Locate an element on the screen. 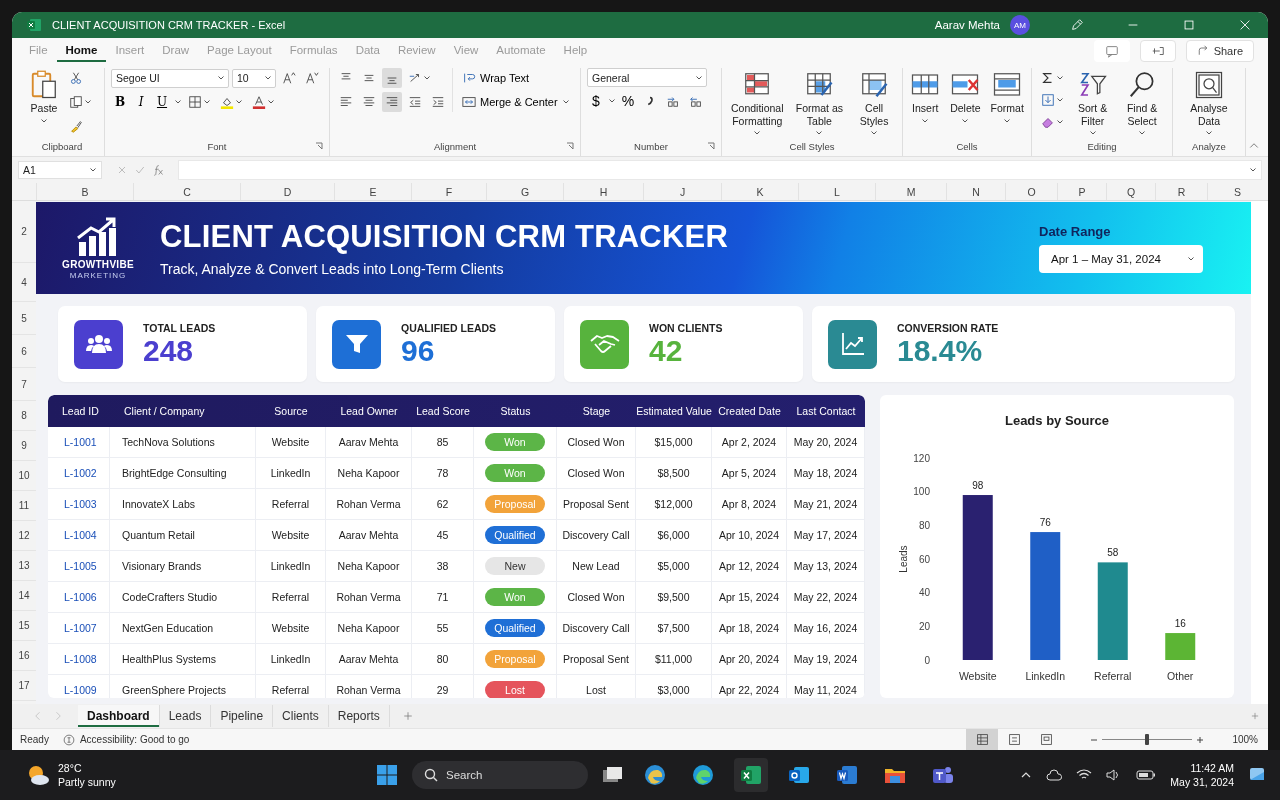 Image resolution: width=1280 pixels, height=800 pixels. launcher-icon is located at coordinates (570, 146).